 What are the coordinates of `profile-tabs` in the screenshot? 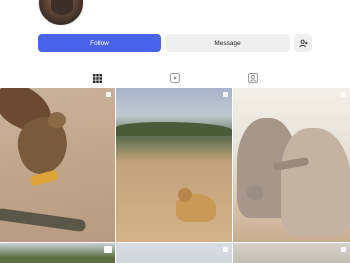 It's located at (175, 78).